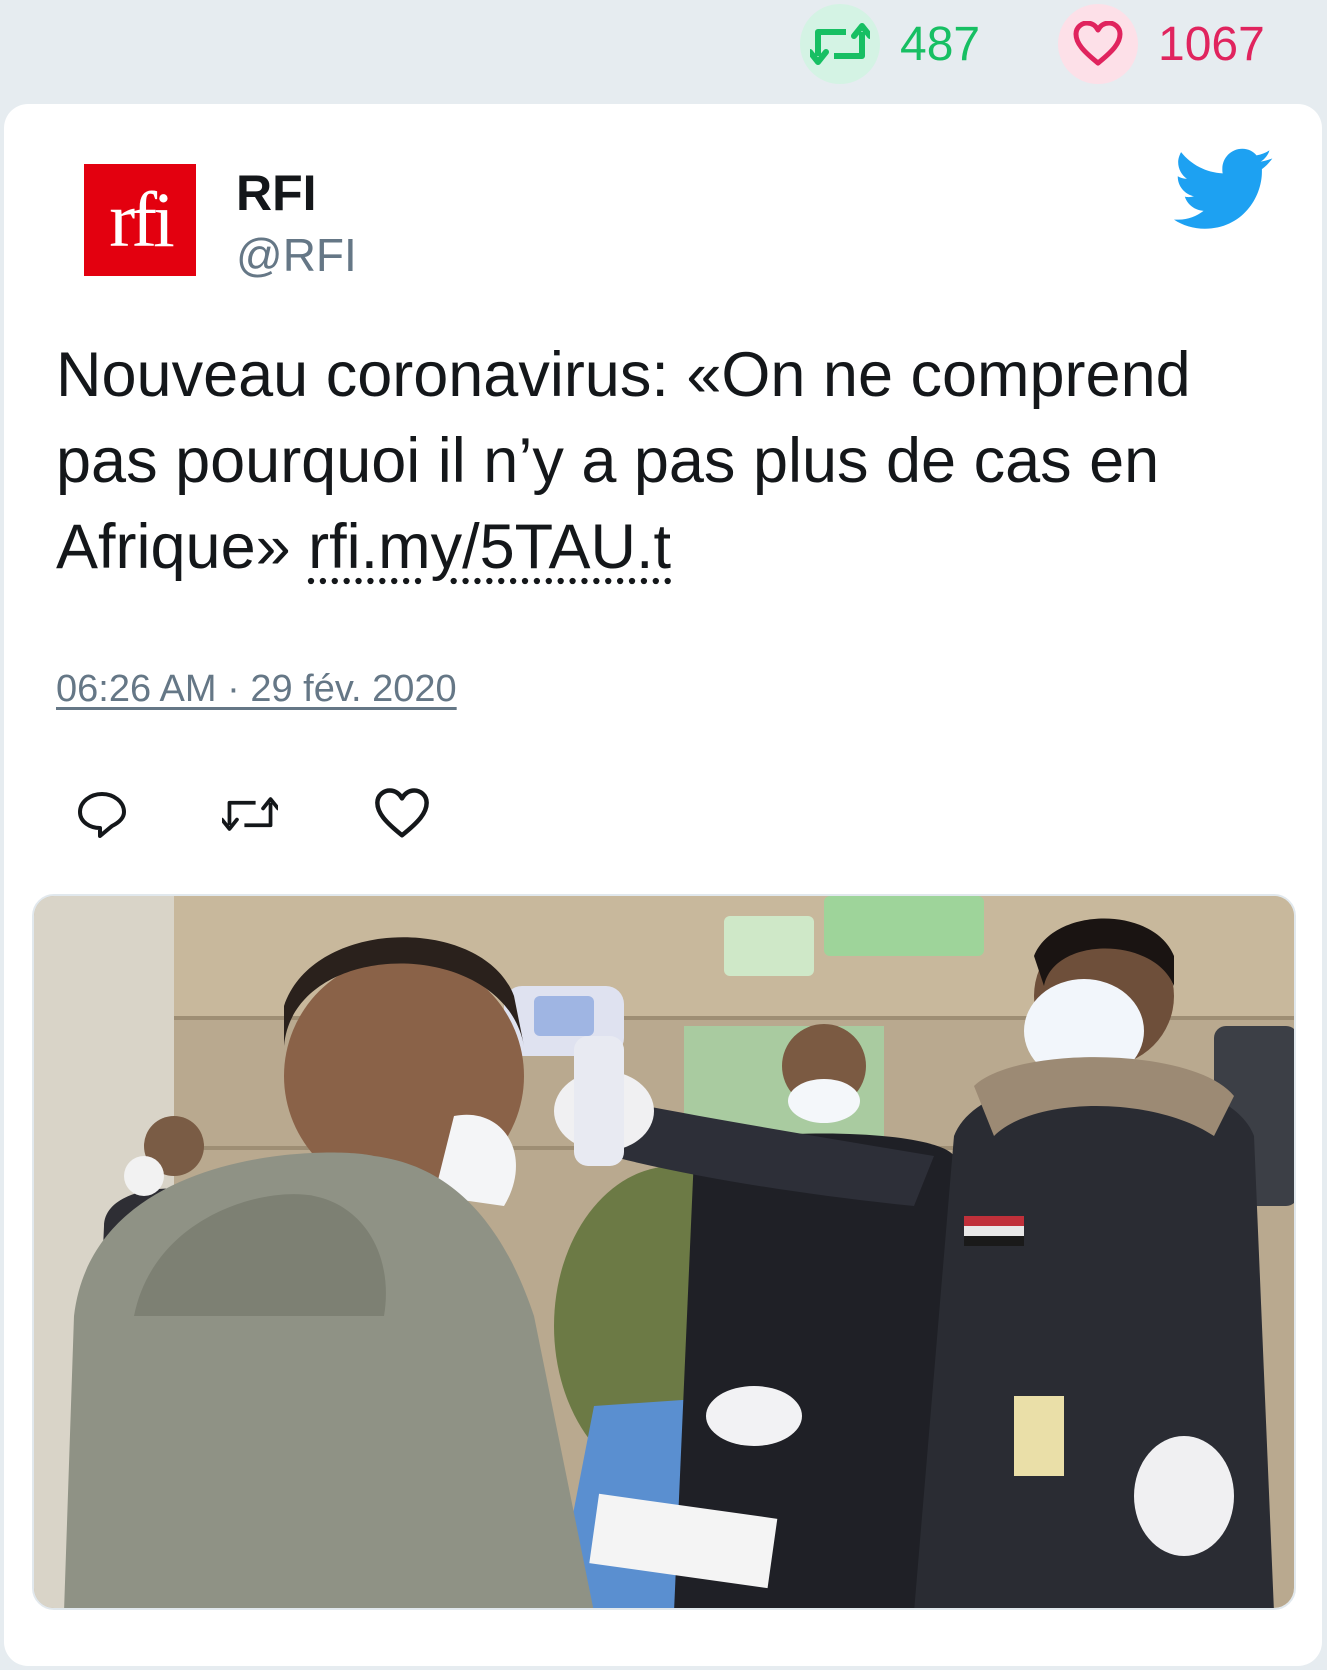  I want to click on reply-icon, so click(102, 814).